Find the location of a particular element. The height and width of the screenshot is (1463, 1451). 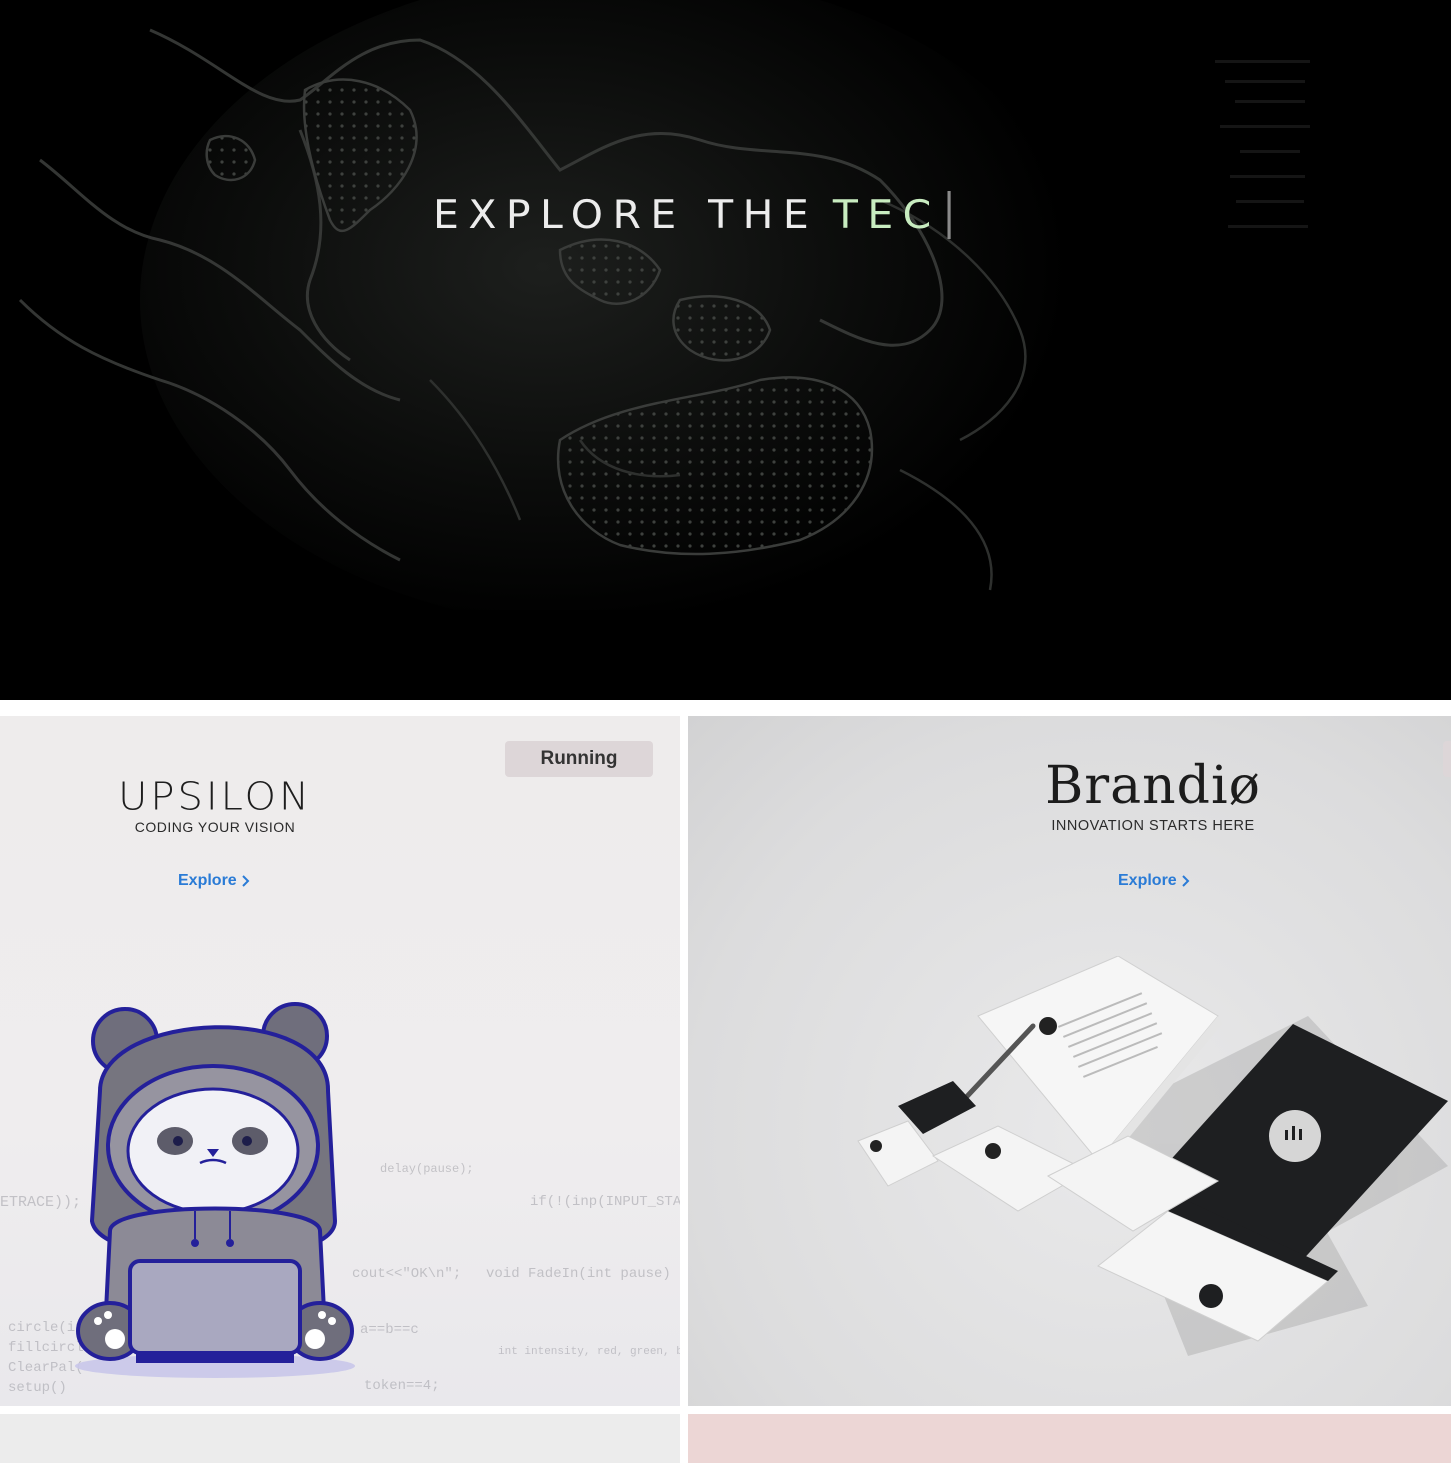

code-line: delay(pause); is located at coordinates (427, 1169).